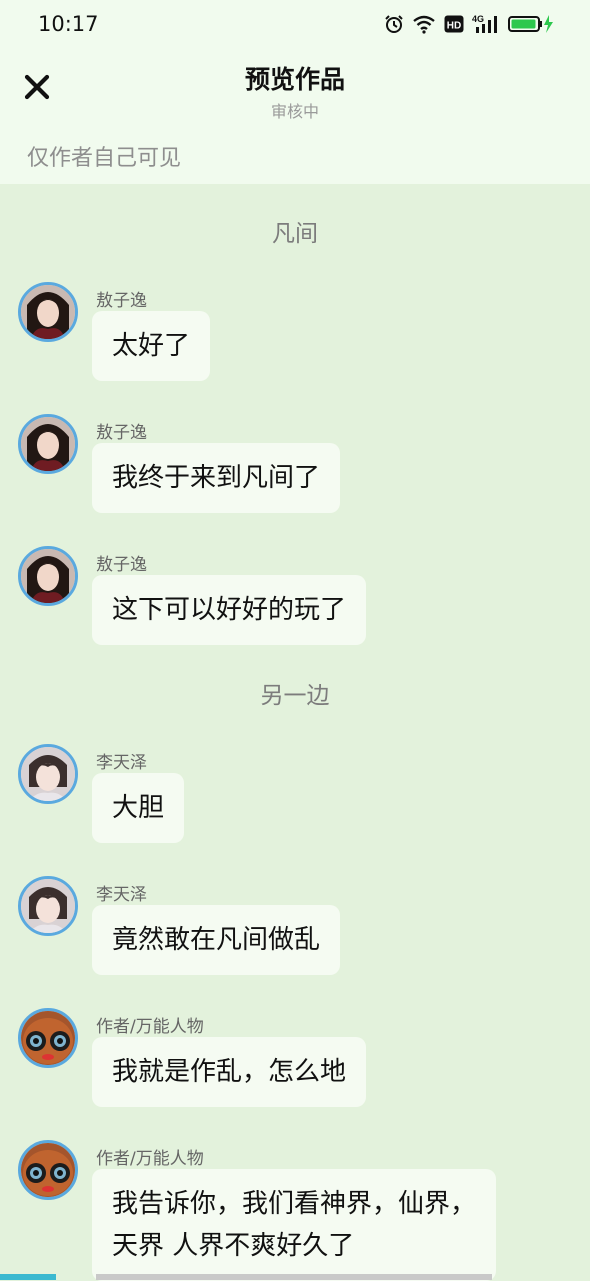 The image size is (590, 1281). I want to click on message-bubble: 太好了, so click(151, 346).